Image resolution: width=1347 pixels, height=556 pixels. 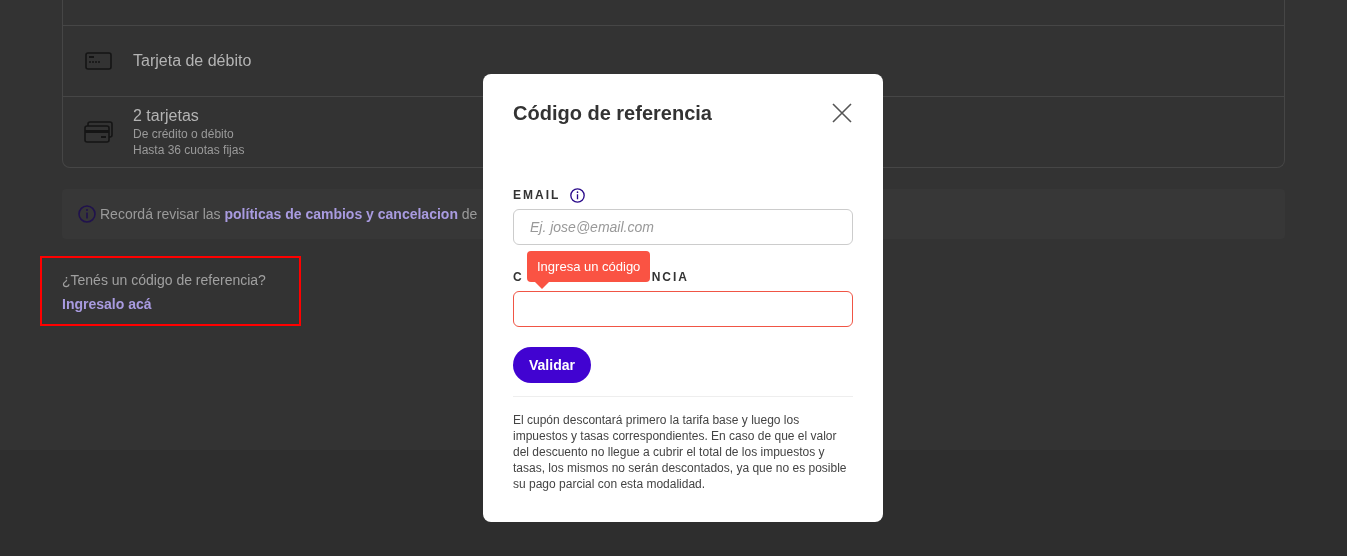 What do you see at coordinates (192, 61) in the screenshot?
I see `payment-method-title: Tarjeta de débito` at bounding box center [192, 61].